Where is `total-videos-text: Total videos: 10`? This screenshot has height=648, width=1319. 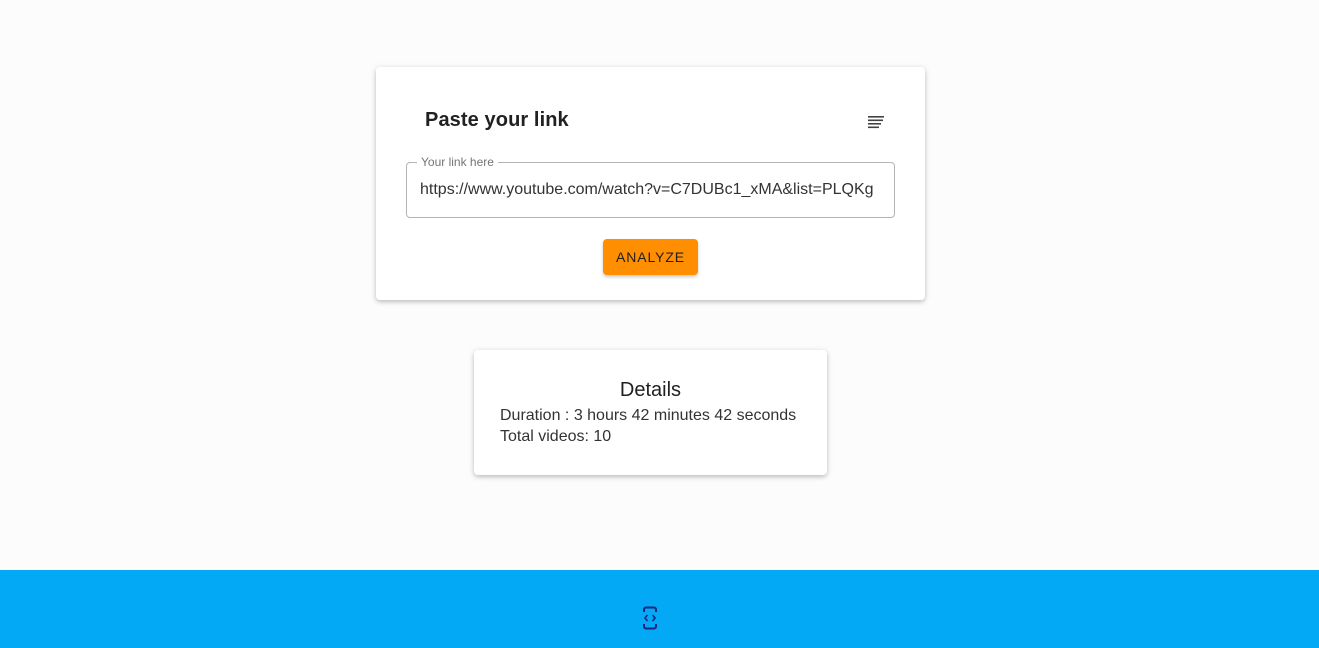 total-videos-text: Total videos: 10 is located at coordinates (556, 436).